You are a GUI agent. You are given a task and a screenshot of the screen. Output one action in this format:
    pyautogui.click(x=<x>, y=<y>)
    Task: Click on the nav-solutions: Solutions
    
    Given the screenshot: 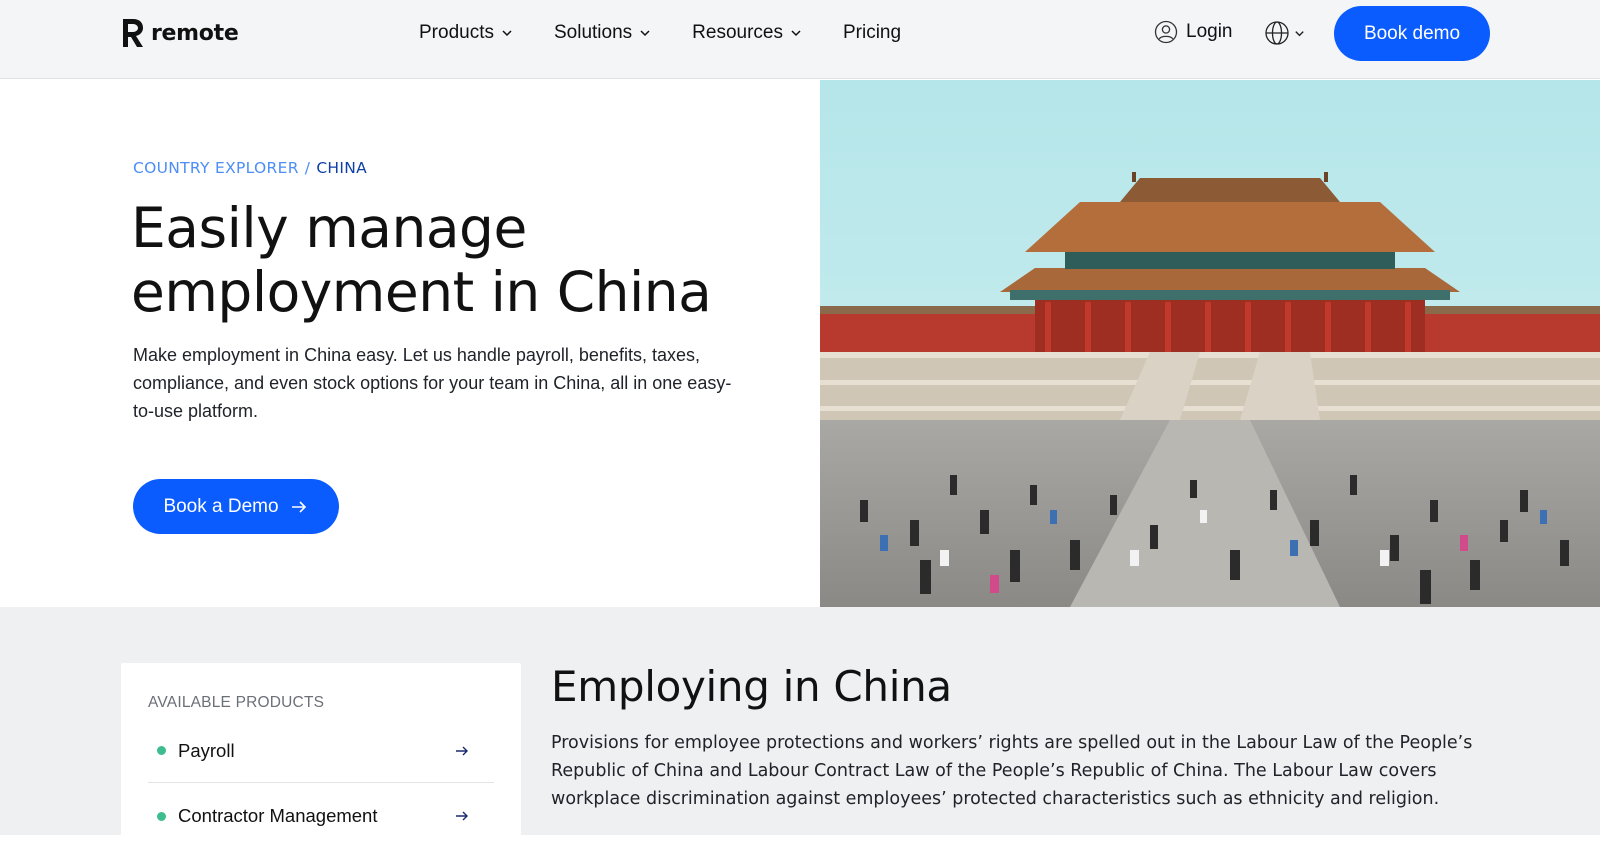 What is the action you would take?
    pyautogui.click(x=603, y=33)
    